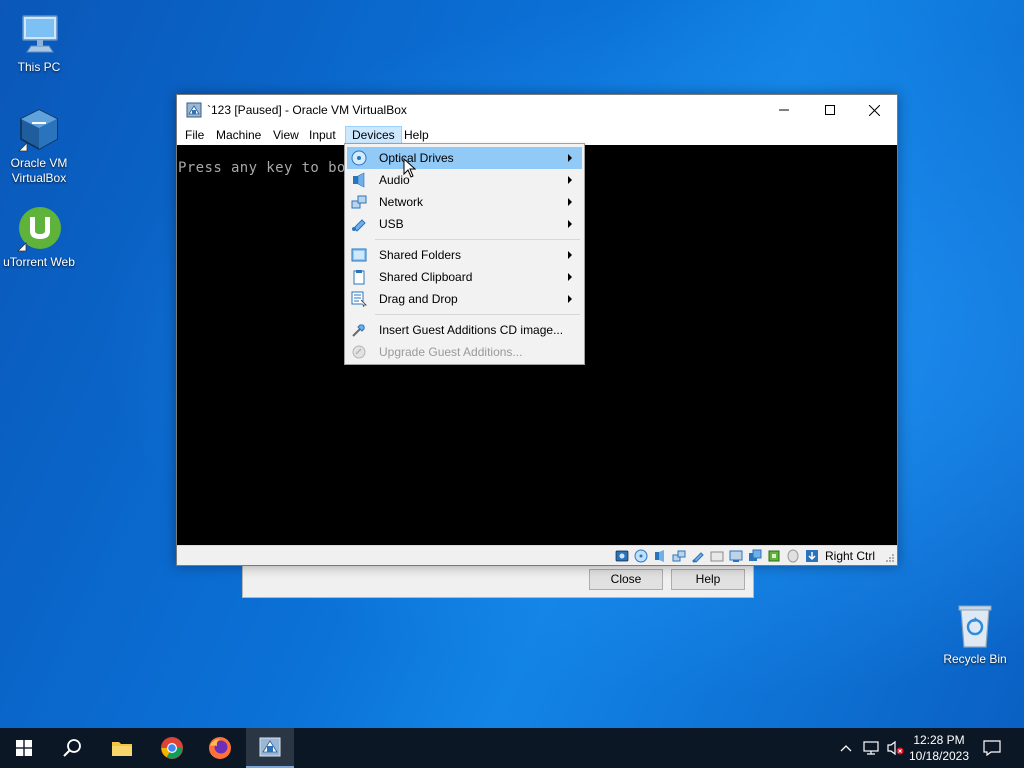 The image size is (1024, 768). I want to click on chevron-up-icon, so click(846, 748).